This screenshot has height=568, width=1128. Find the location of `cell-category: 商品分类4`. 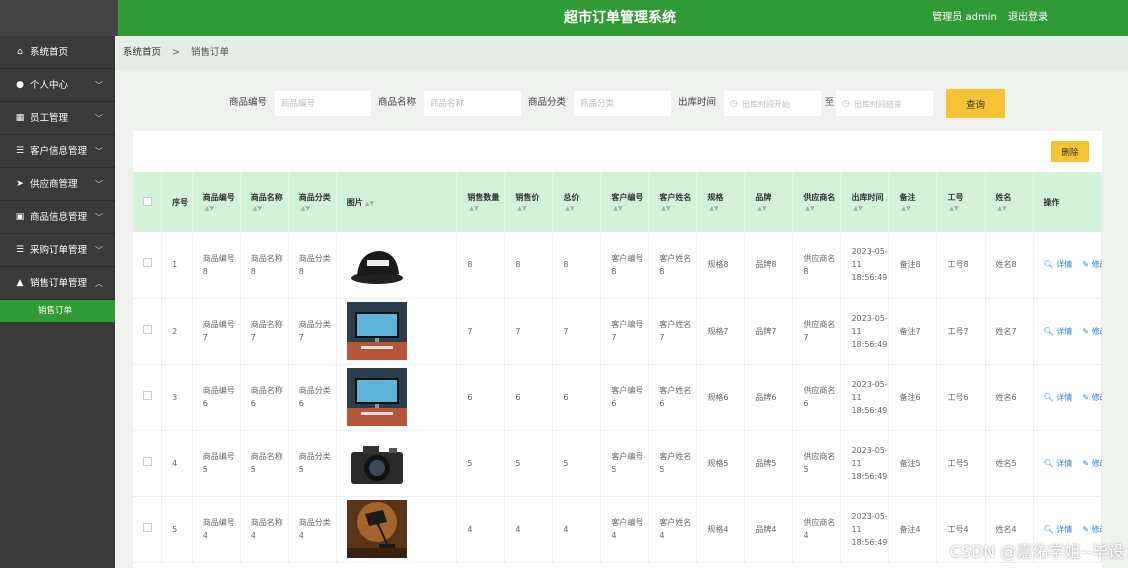

cell-category: 商品分类4 is located at coordinates (312, 529).